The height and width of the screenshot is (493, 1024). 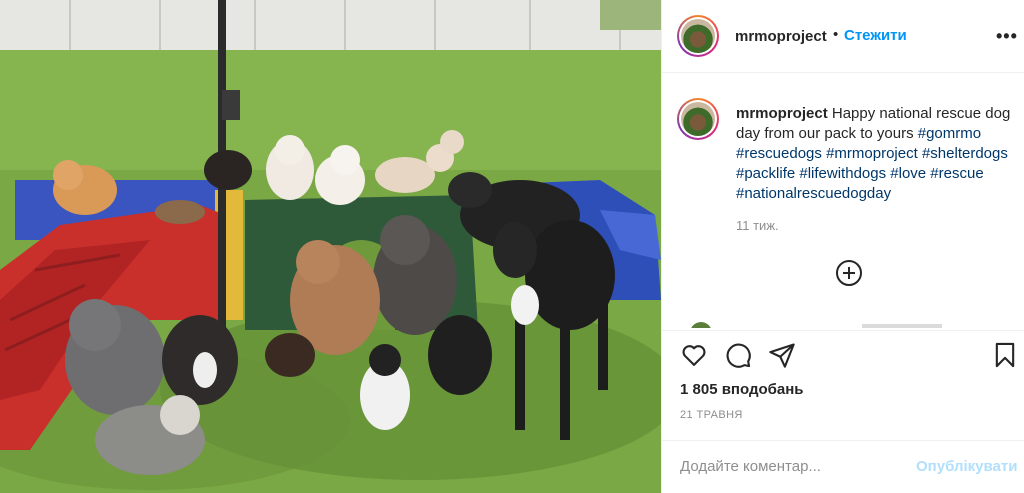 What do you see at coordinates (782, 113) in the screenshot?
I see `caption-username-link: mrmoproject` at bounding box center [782, 113].